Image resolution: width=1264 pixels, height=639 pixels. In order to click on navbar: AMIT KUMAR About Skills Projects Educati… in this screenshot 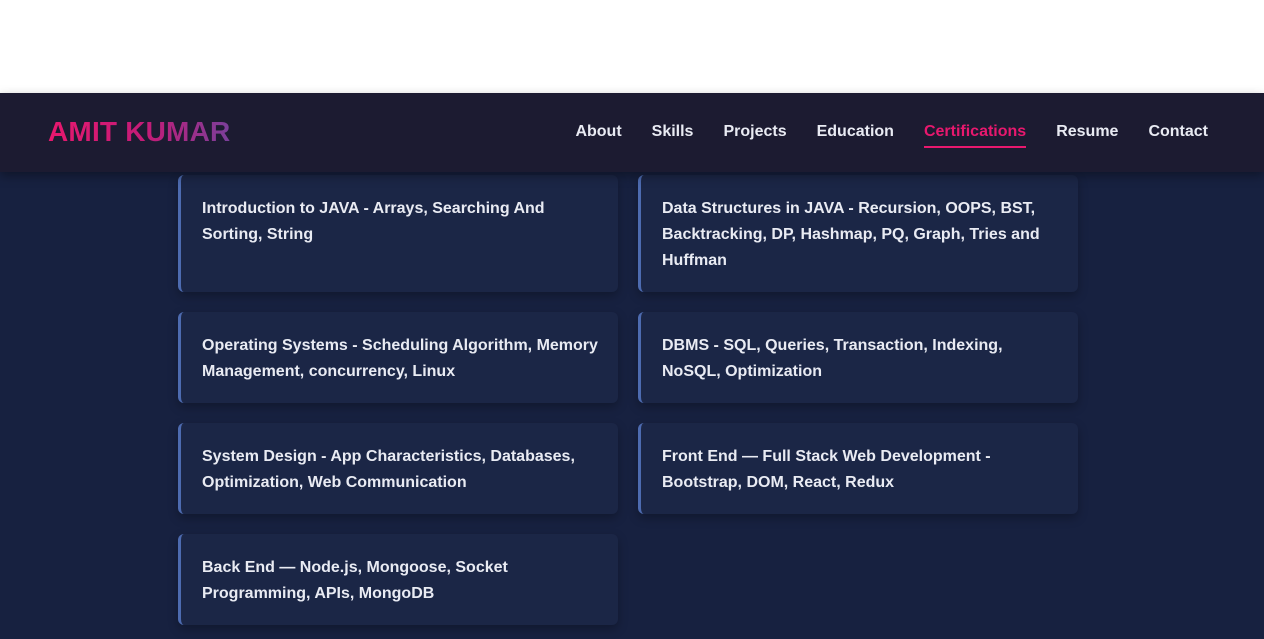, I will do `click(632, 132)`.